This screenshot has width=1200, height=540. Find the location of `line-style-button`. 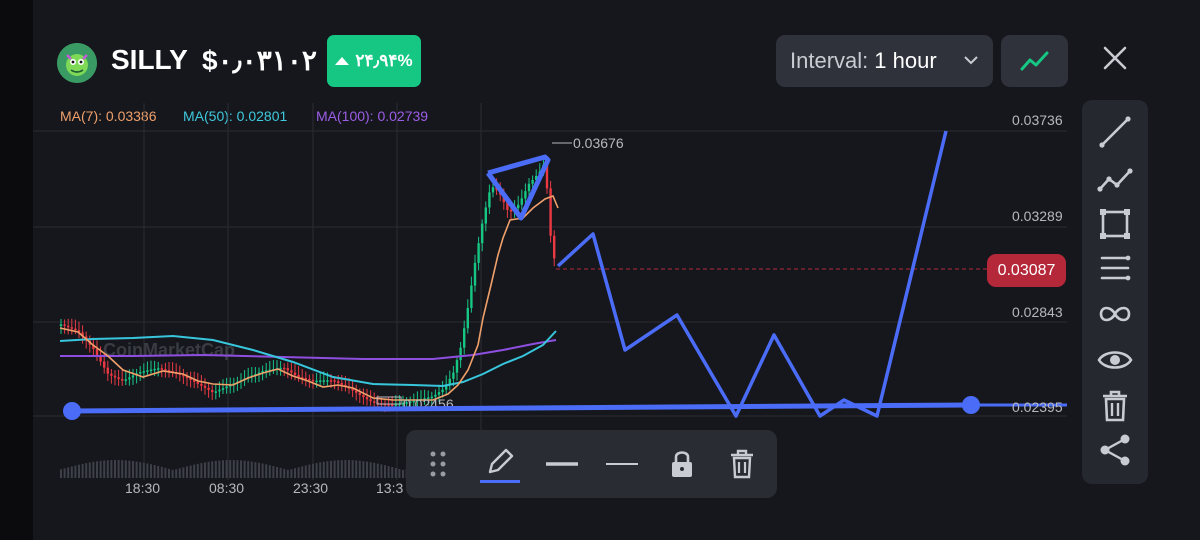

line-style-button is located at coordinates (622, 464).